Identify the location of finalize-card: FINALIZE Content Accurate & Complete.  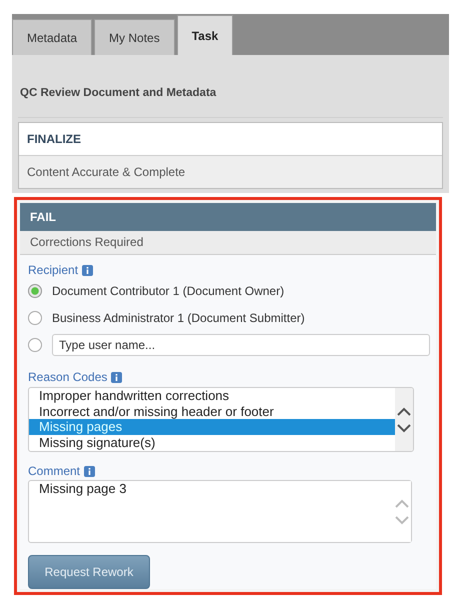
(230, 155).